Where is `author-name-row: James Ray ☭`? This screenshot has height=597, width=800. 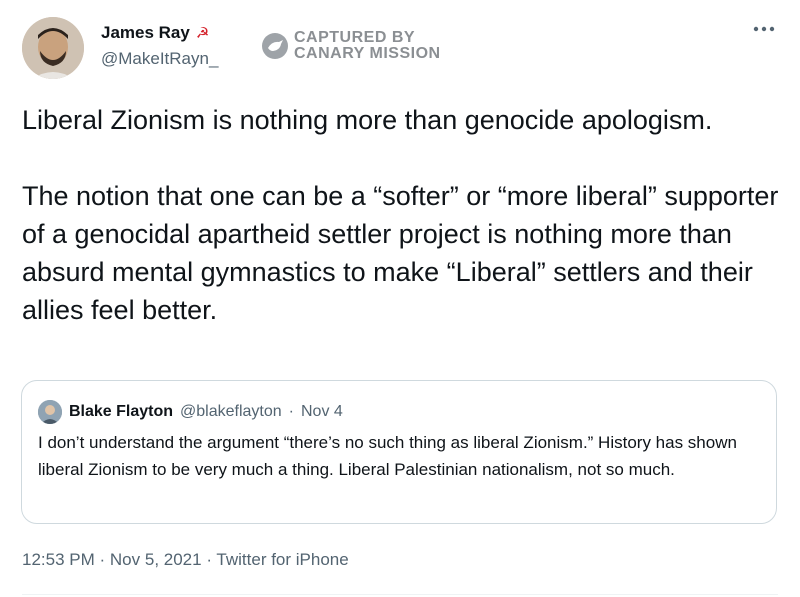 author-name-row: James Ray ☭ is located at coordinates (155, 33).